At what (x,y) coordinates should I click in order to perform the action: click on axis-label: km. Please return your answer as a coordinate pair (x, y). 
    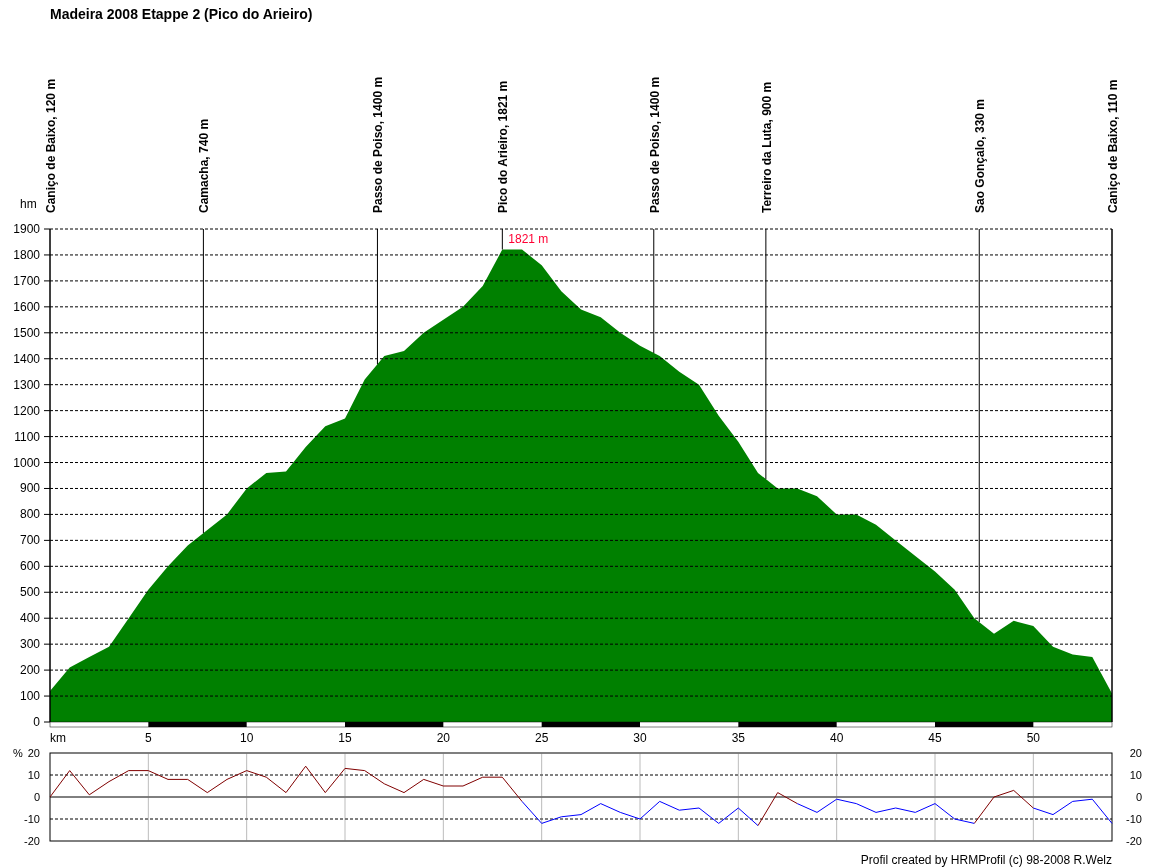
    Looking at the image, I should click on (58, 738).